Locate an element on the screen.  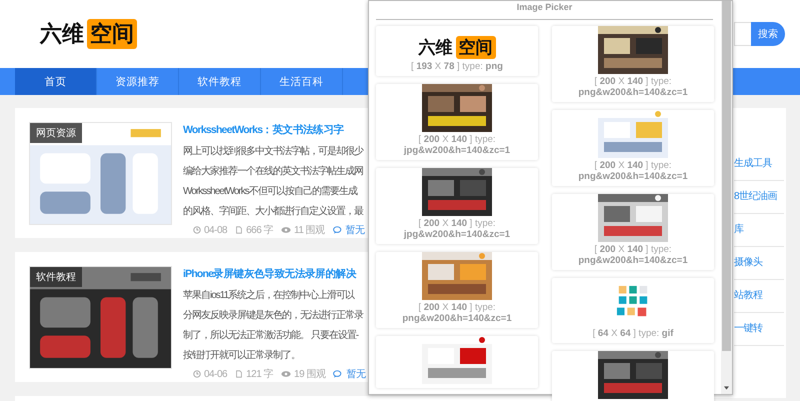
image-caption: [ 193 X 78 ] type: png is located at coordinates (457, 66).